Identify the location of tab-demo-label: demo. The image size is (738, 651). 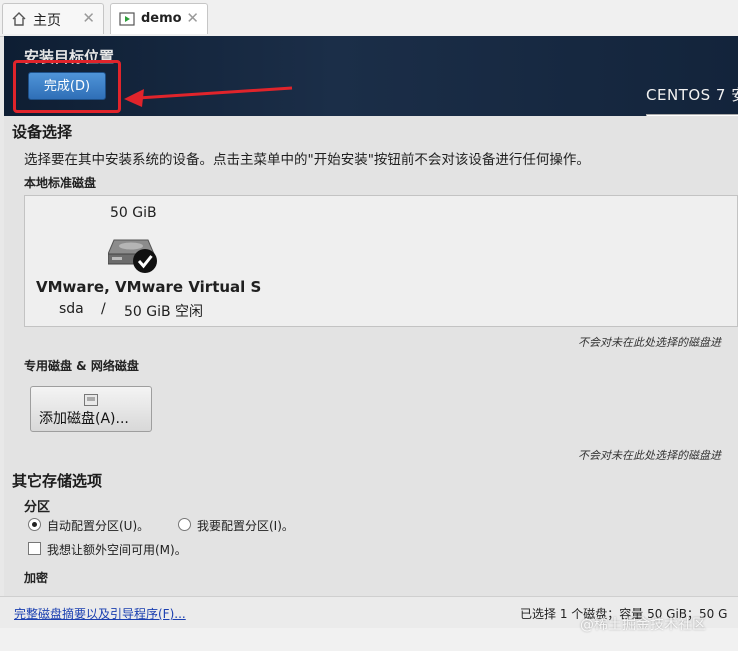
(161, 18).